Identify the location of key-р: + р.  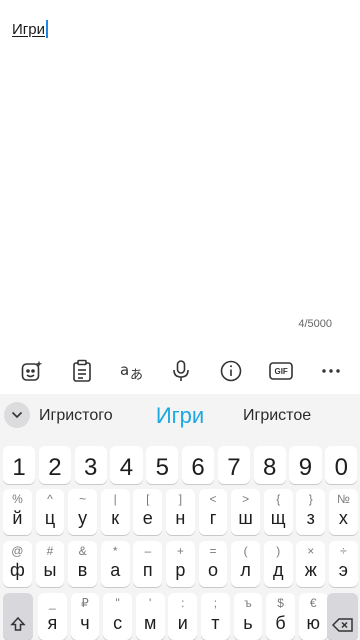
(180, 564).